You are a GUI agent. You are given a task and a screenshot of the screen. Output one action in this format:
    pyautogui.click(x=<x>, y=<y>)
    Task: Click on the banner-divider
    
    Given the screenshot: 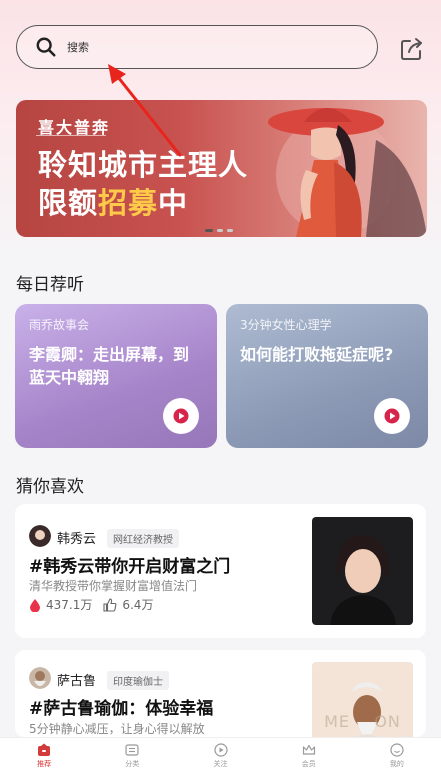 What is the action you would take?
    pyautogui.click(x=71, y=135)
    